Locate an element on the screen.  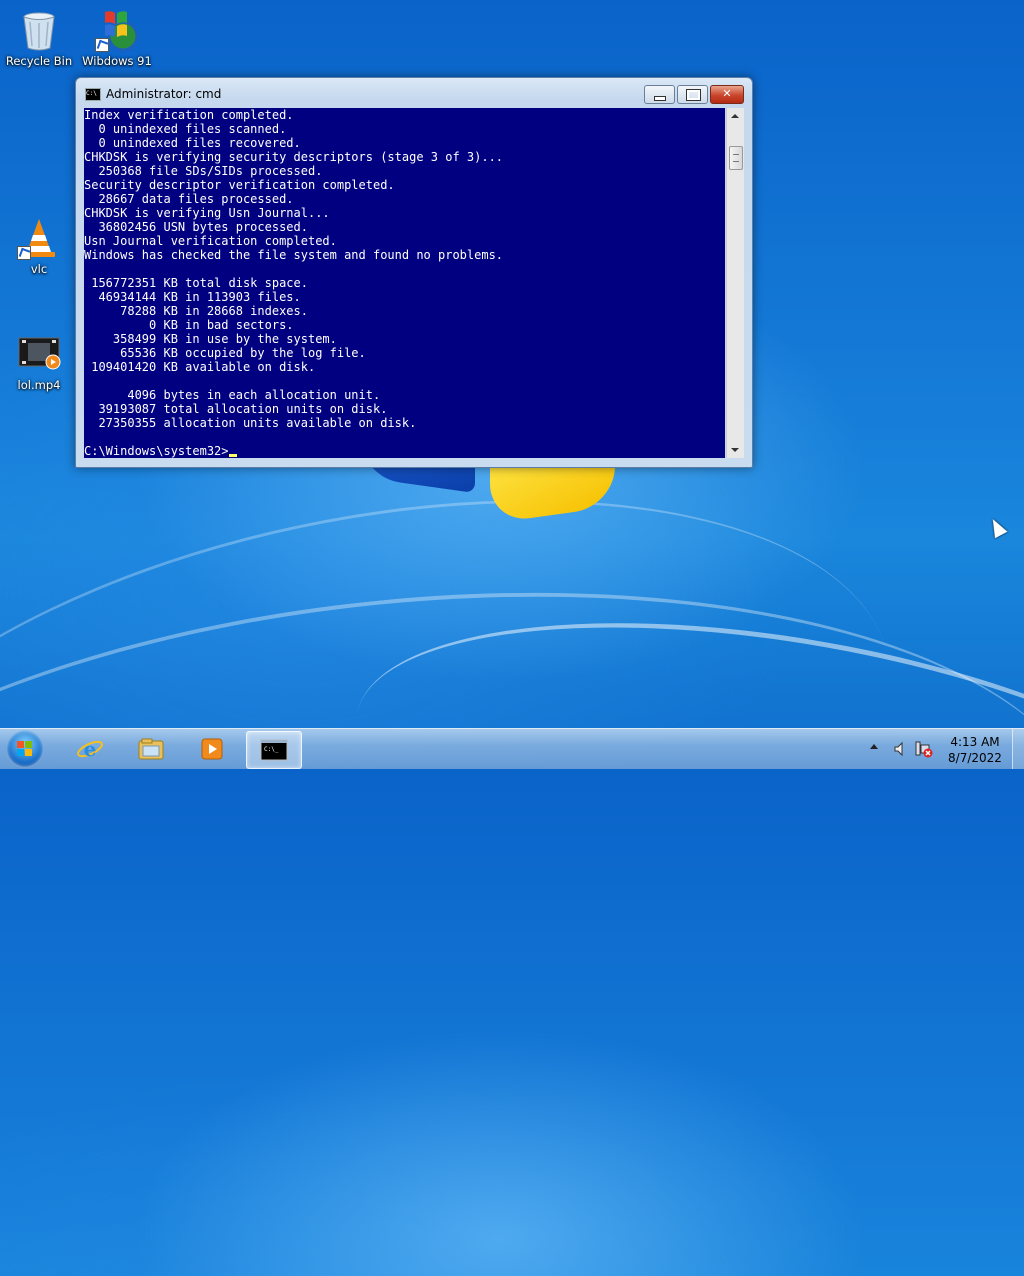
console-line: 0 KB in bad sectors. is located at coordinates (189, 325).